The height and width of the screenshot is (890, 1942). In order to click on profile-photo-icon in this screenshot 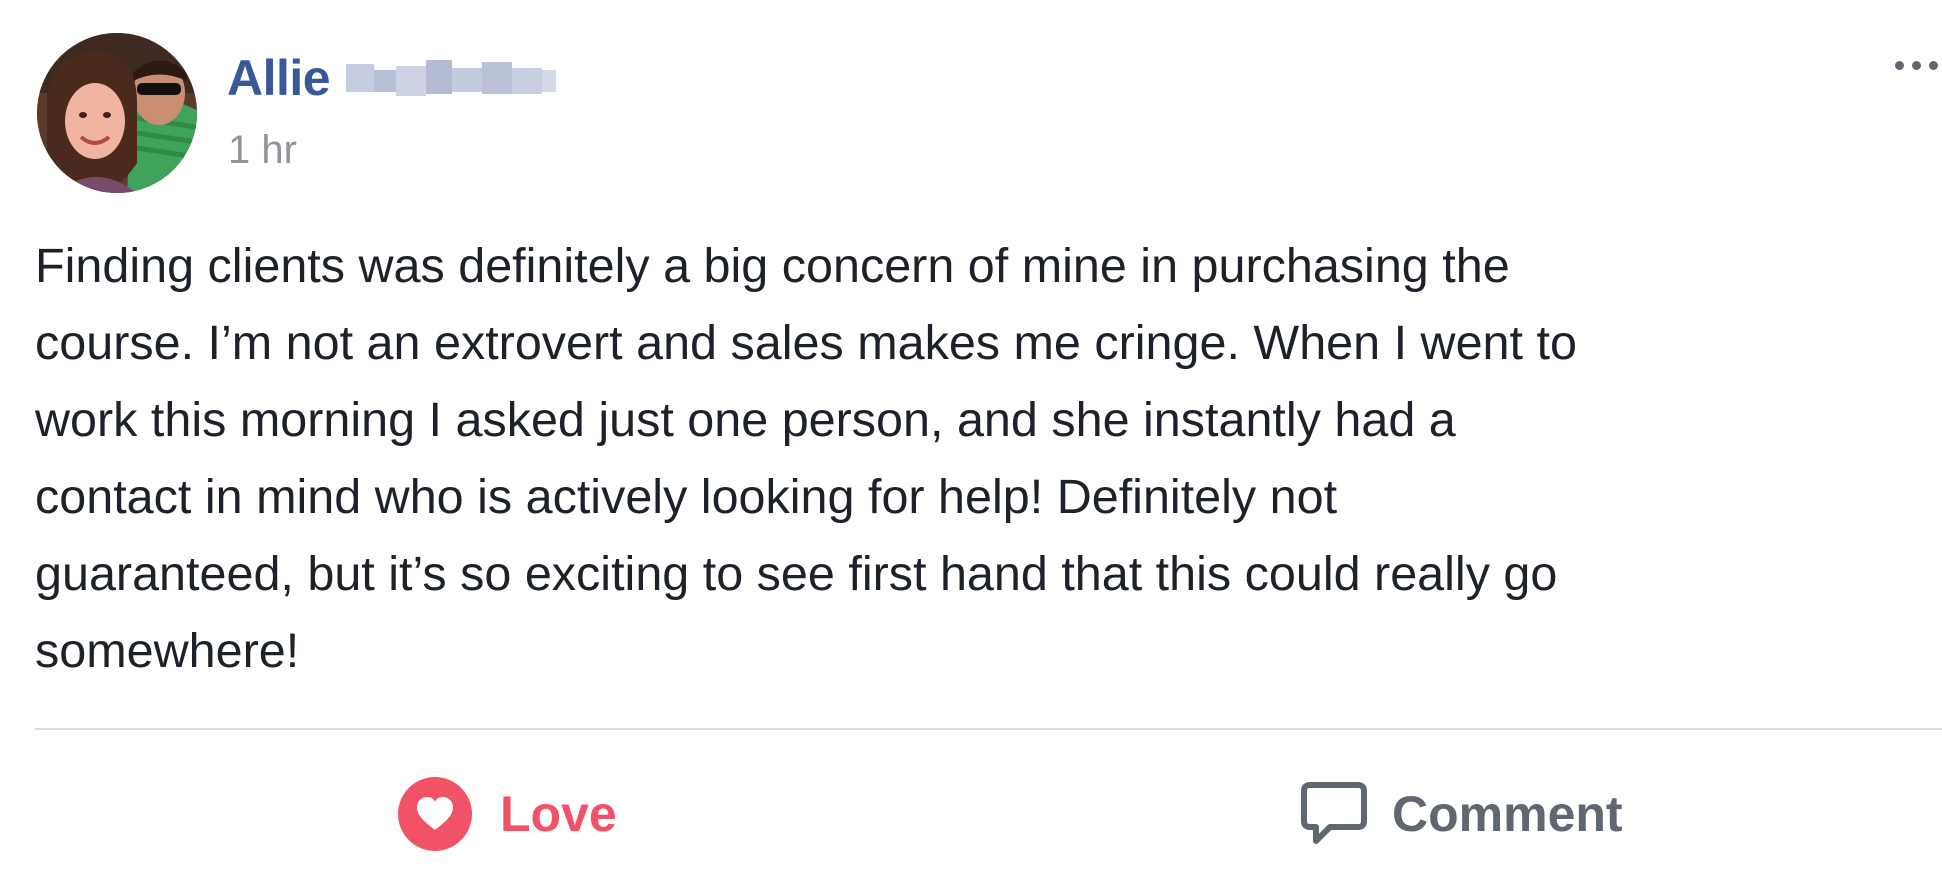, I will do `click(117, 113)`.